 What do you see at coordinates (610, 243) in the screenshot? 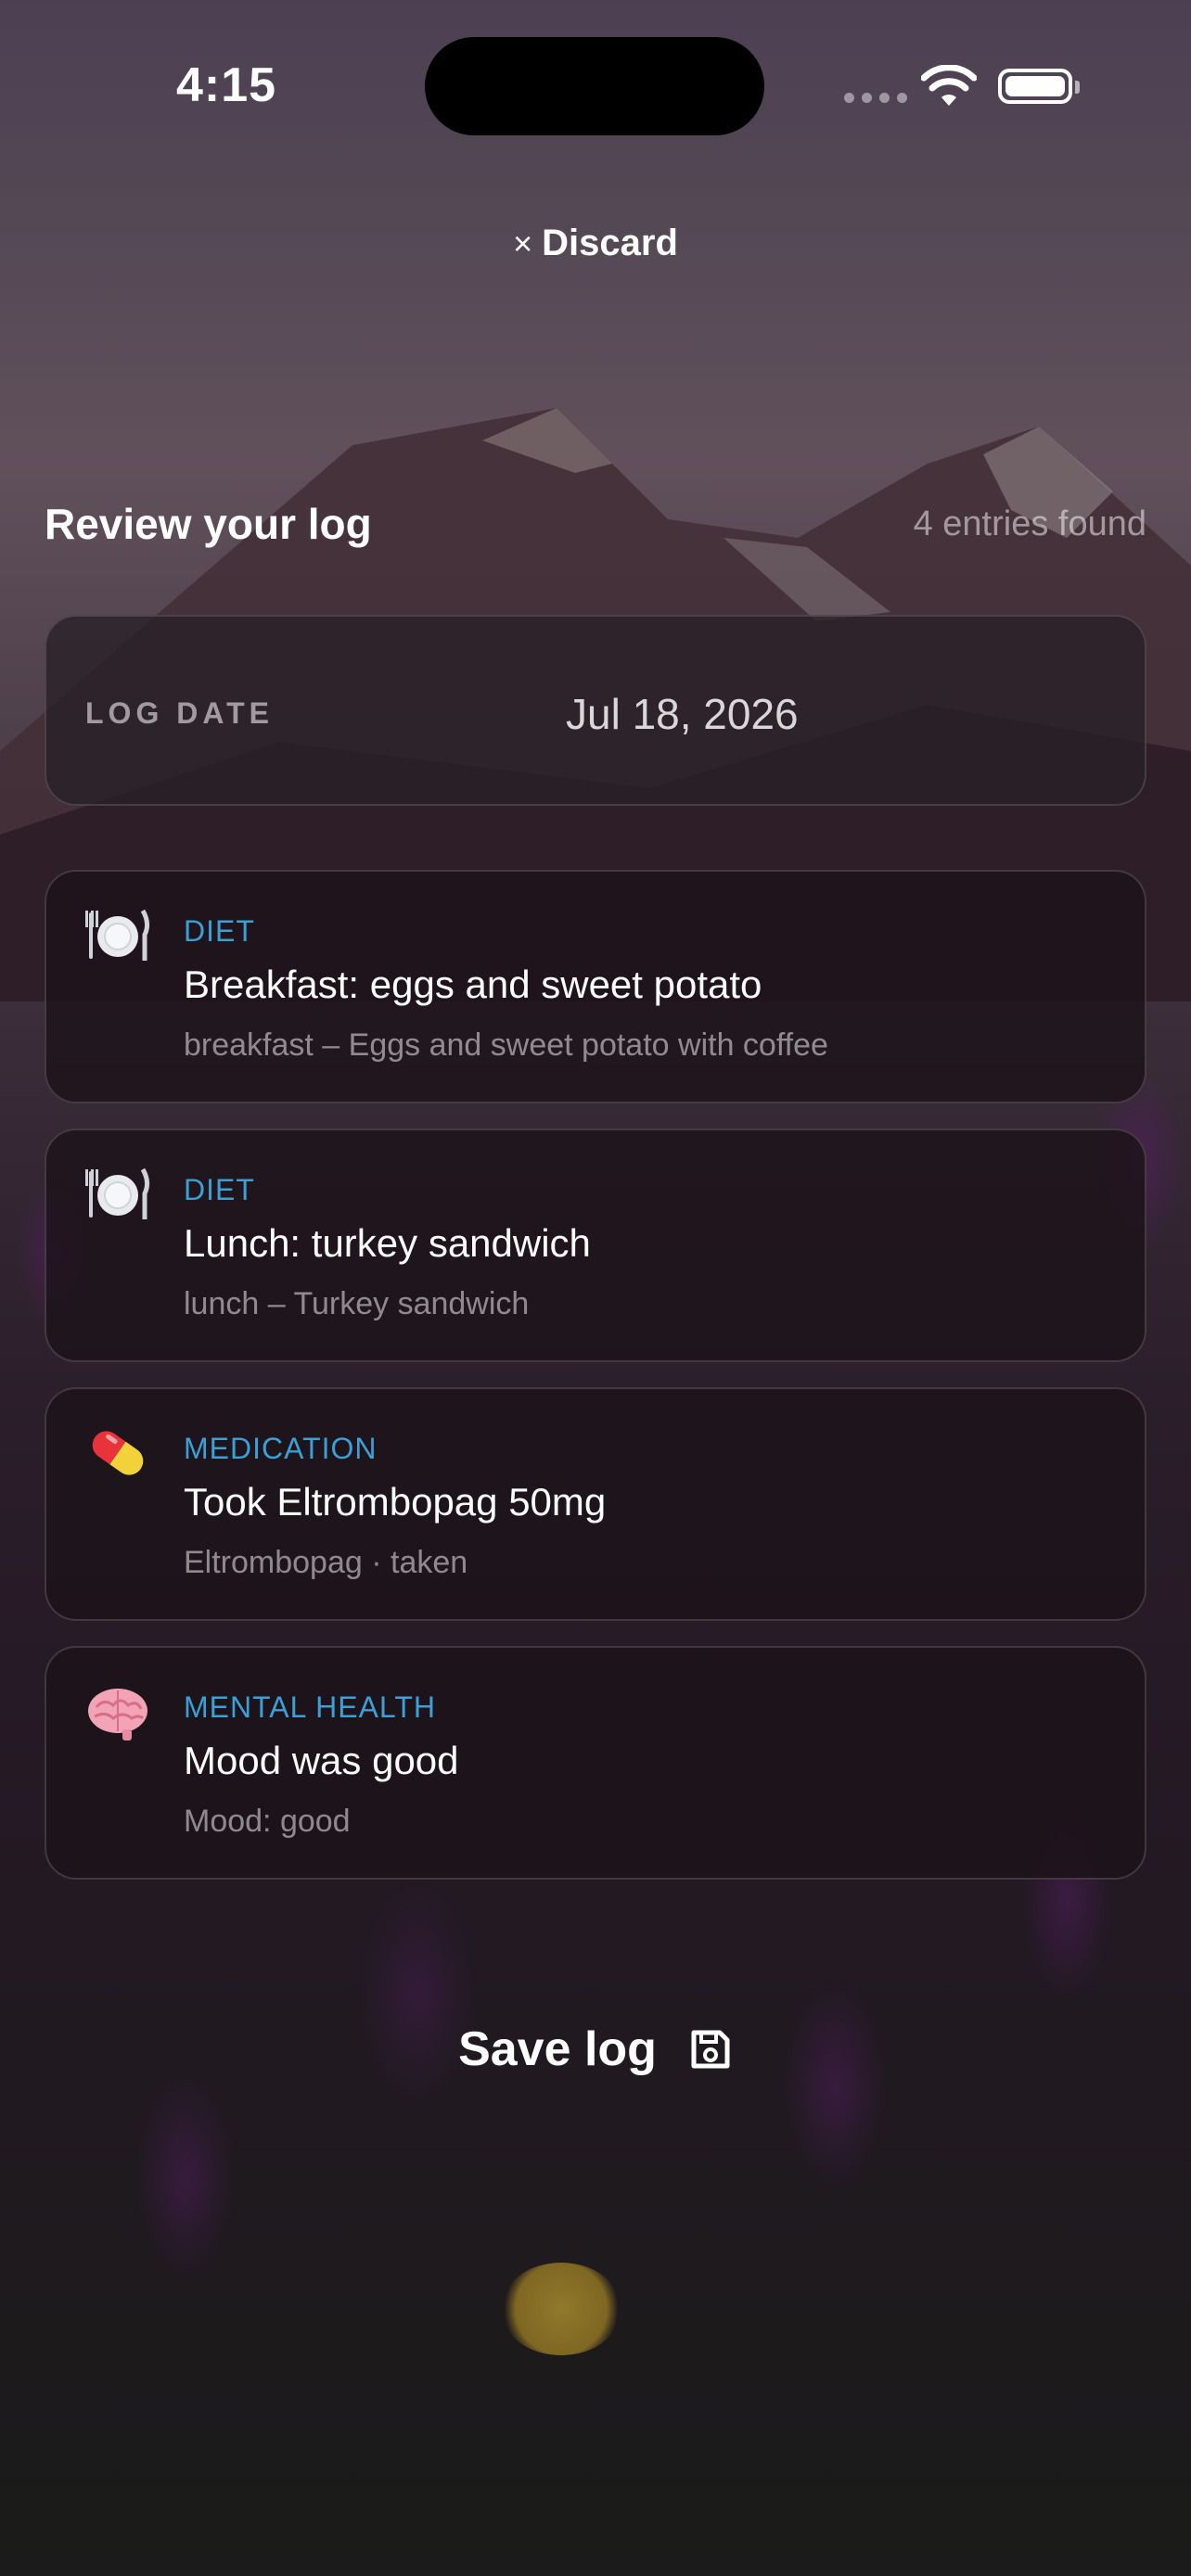
I see `discard-label: Discard` at bounding box center [610, 243].